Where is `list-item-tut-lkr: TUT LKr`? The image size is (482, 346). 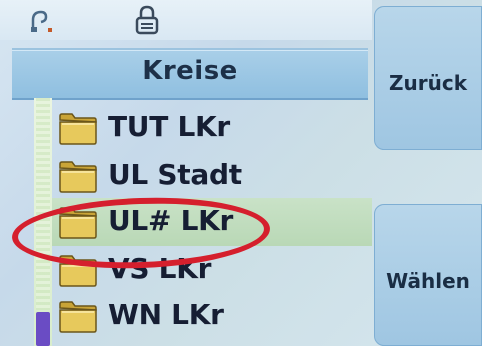
list-item-tut-lkr: TUT LKr is located at coordinates (212, 128).